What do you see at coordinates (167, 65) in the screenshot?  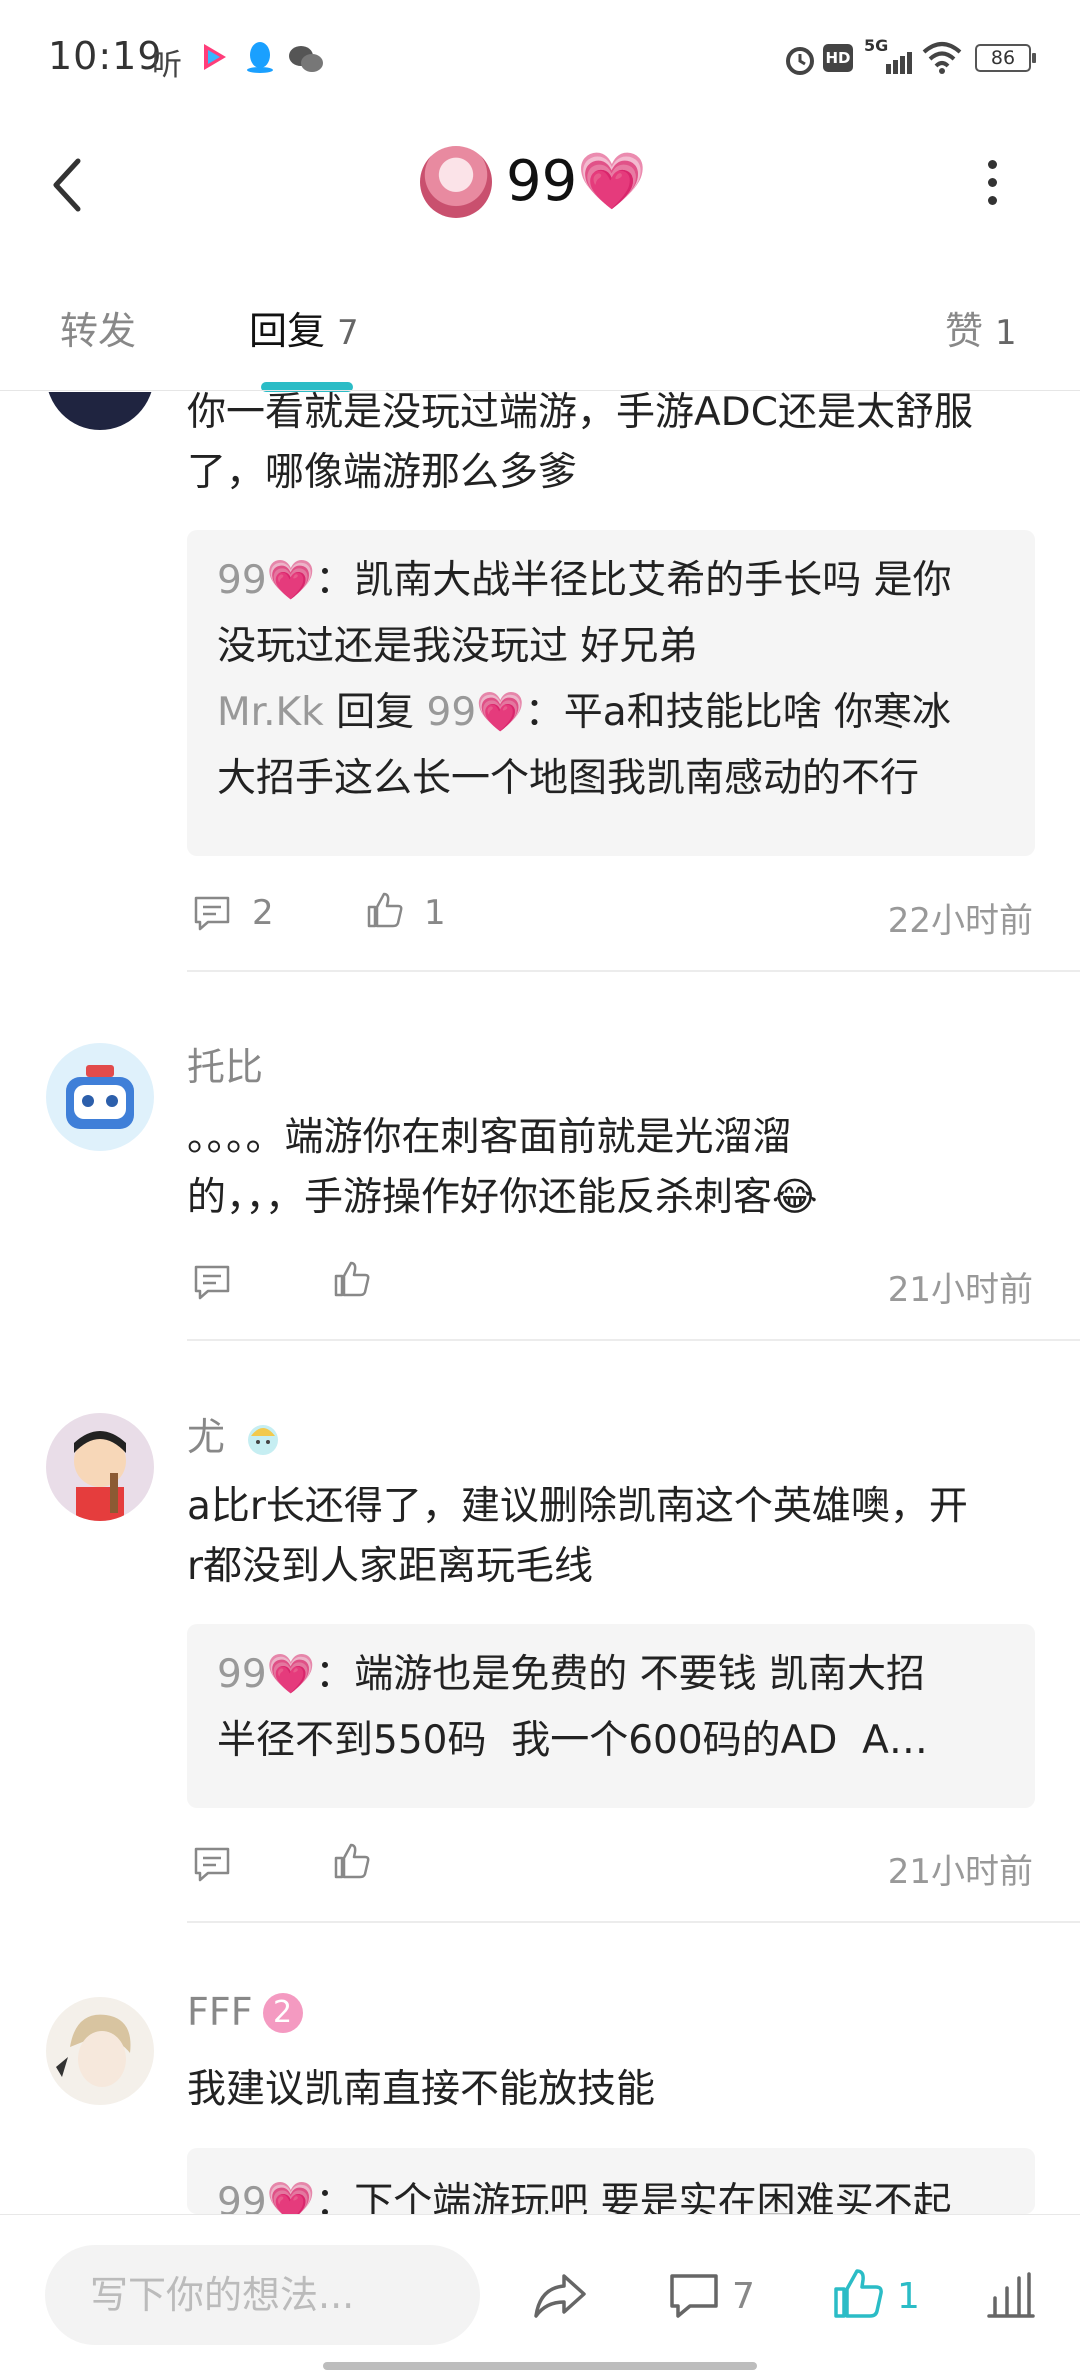 I see `listen-icon: 听` at bounding box center [167, 65].